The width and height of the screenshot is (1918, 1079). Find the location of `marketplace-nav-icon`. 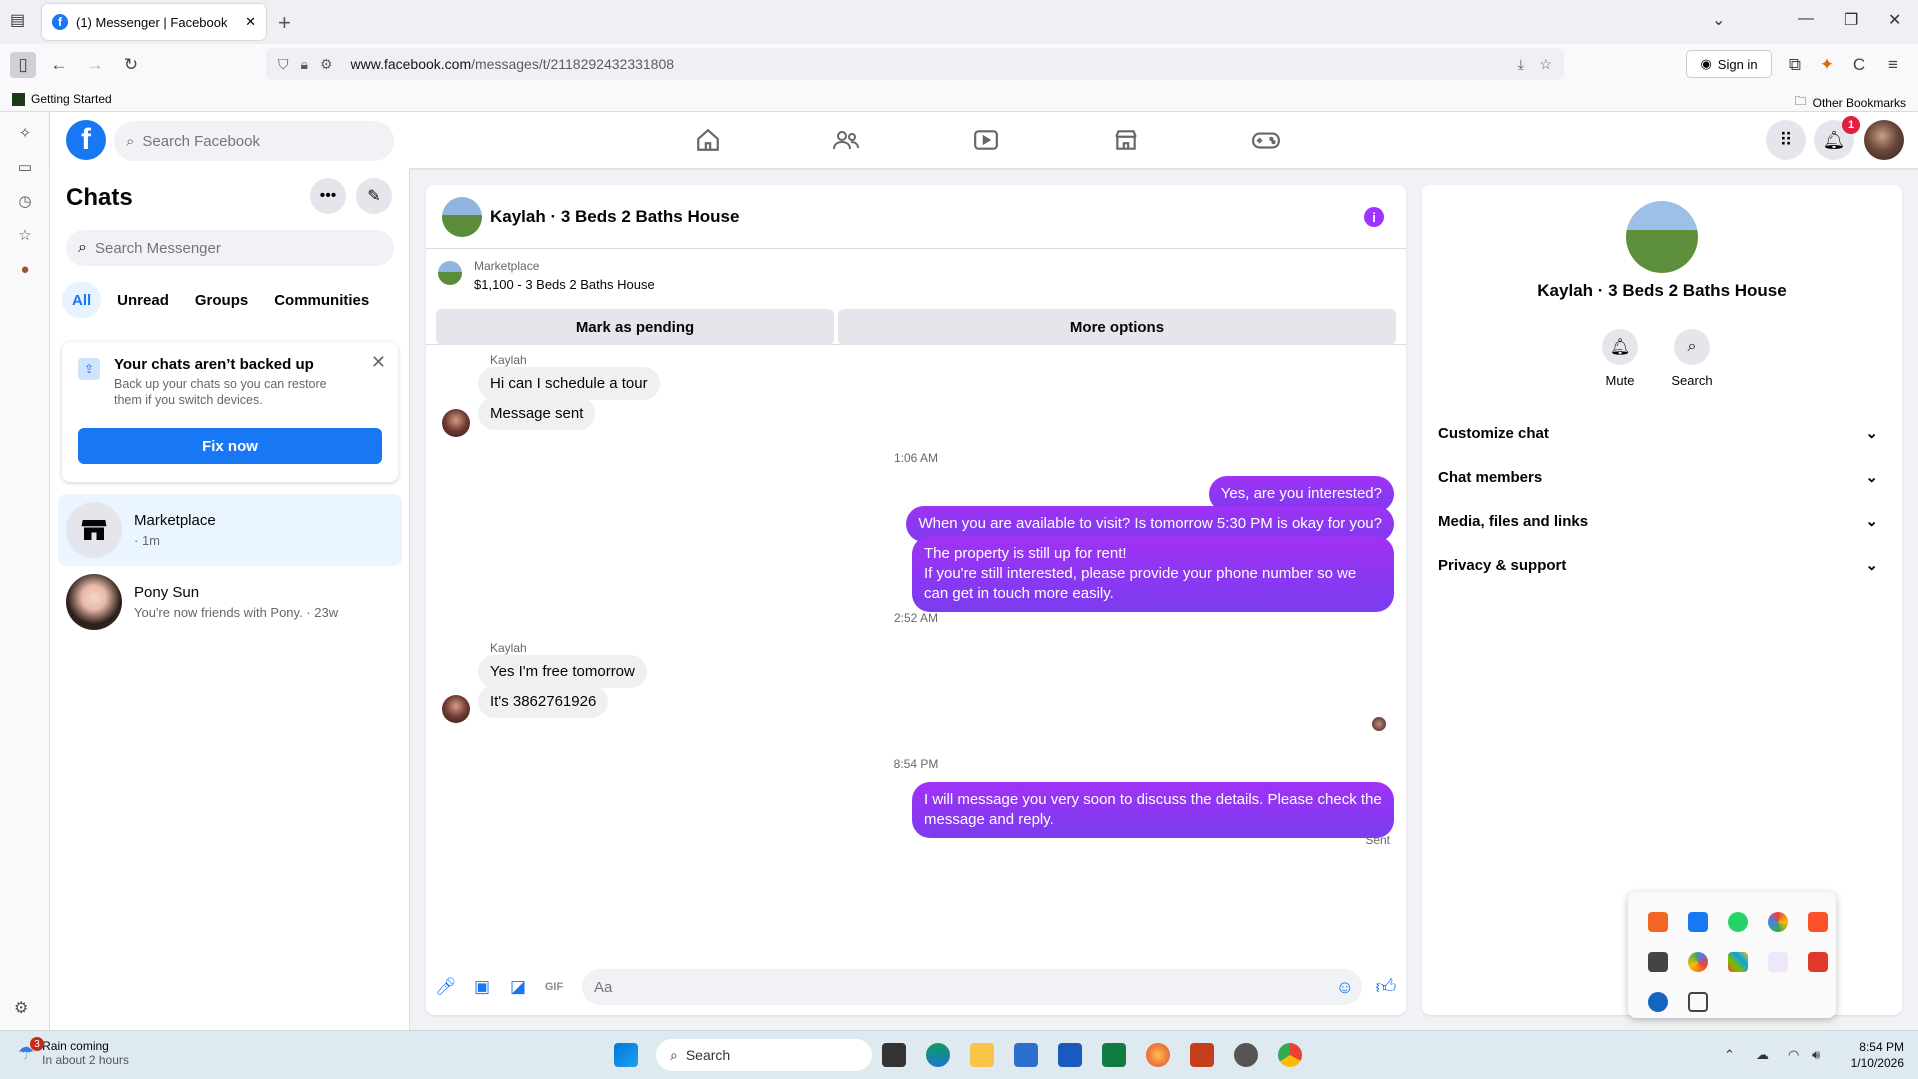

marketplace-nav-icon is located at coordinates (1126, 140).